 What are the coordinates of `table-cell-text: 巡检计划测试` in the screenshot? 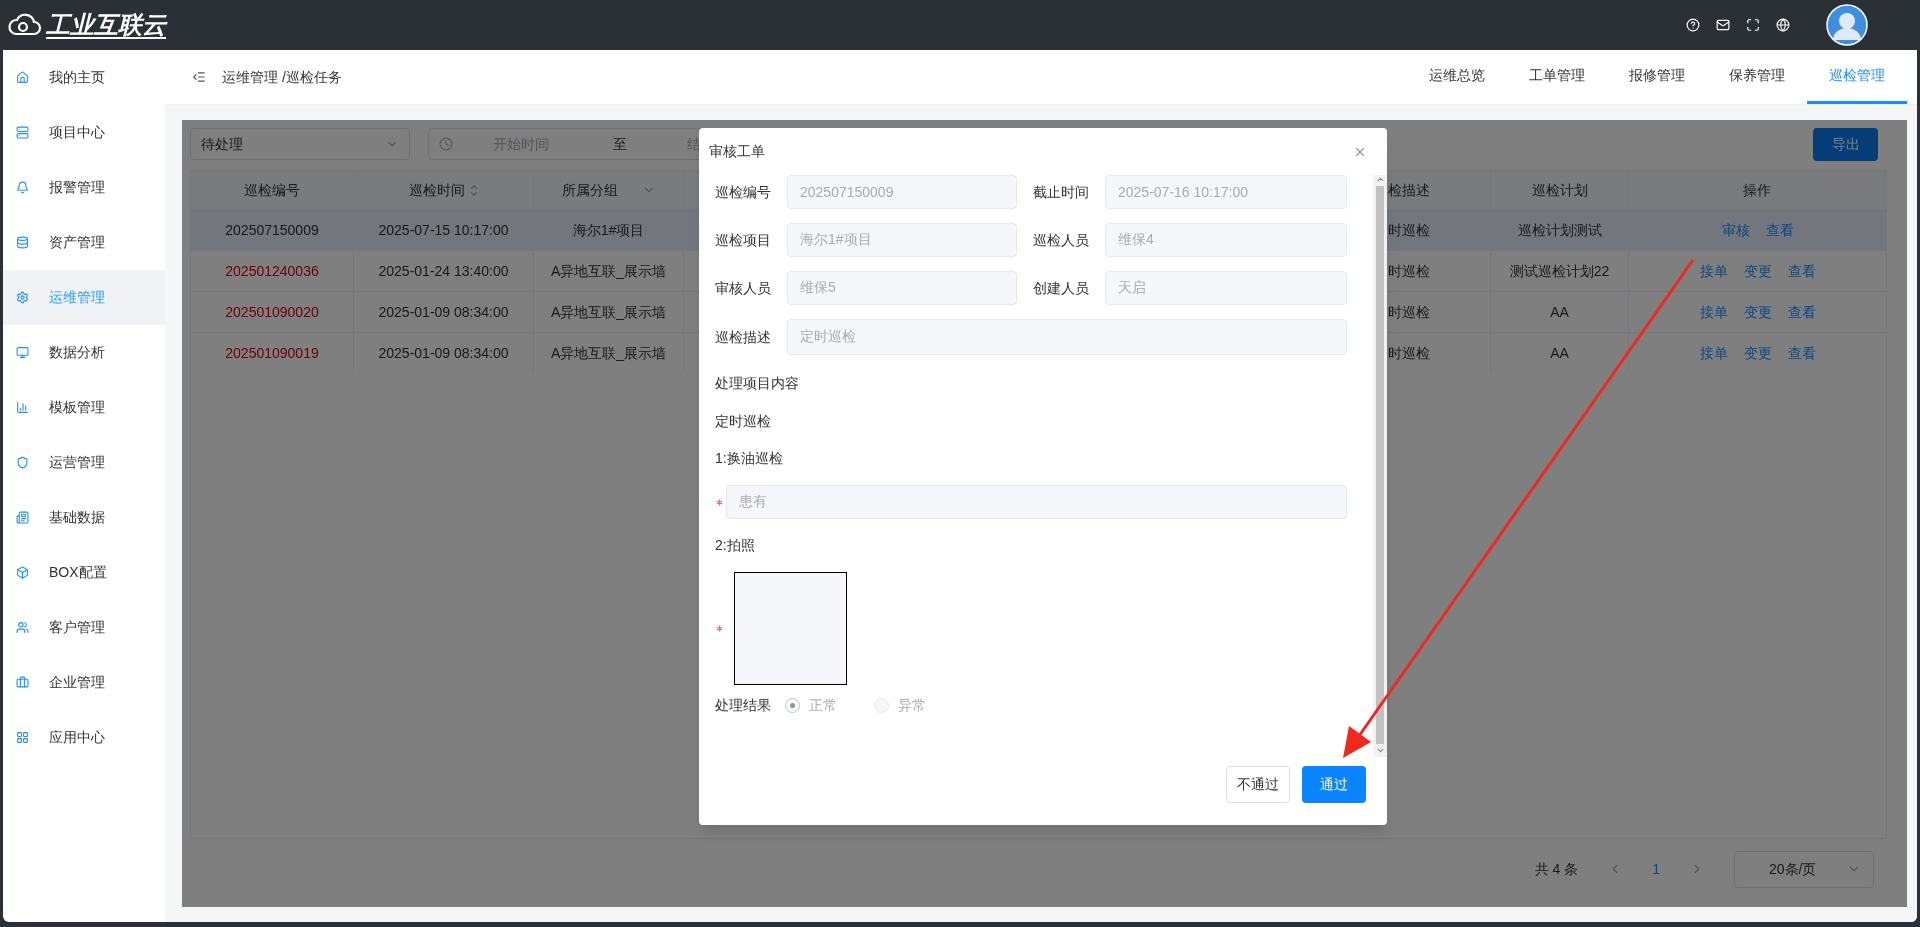 It's located at (1559, 230).